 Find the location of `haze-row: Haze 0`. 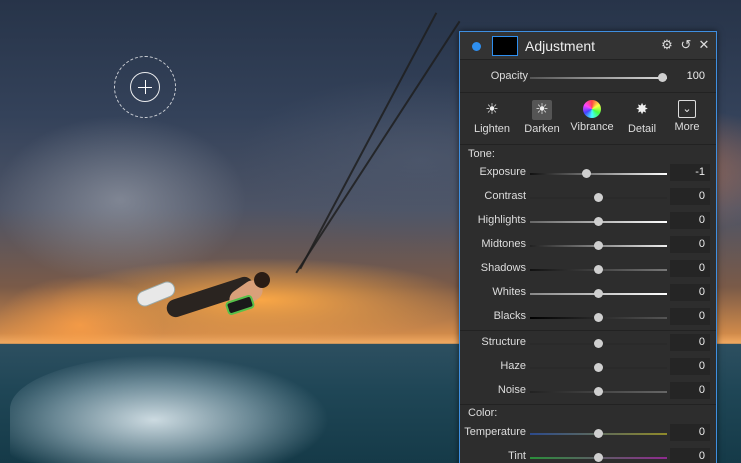

haze-row: Haze 0 is located at coordinates (588, 367).